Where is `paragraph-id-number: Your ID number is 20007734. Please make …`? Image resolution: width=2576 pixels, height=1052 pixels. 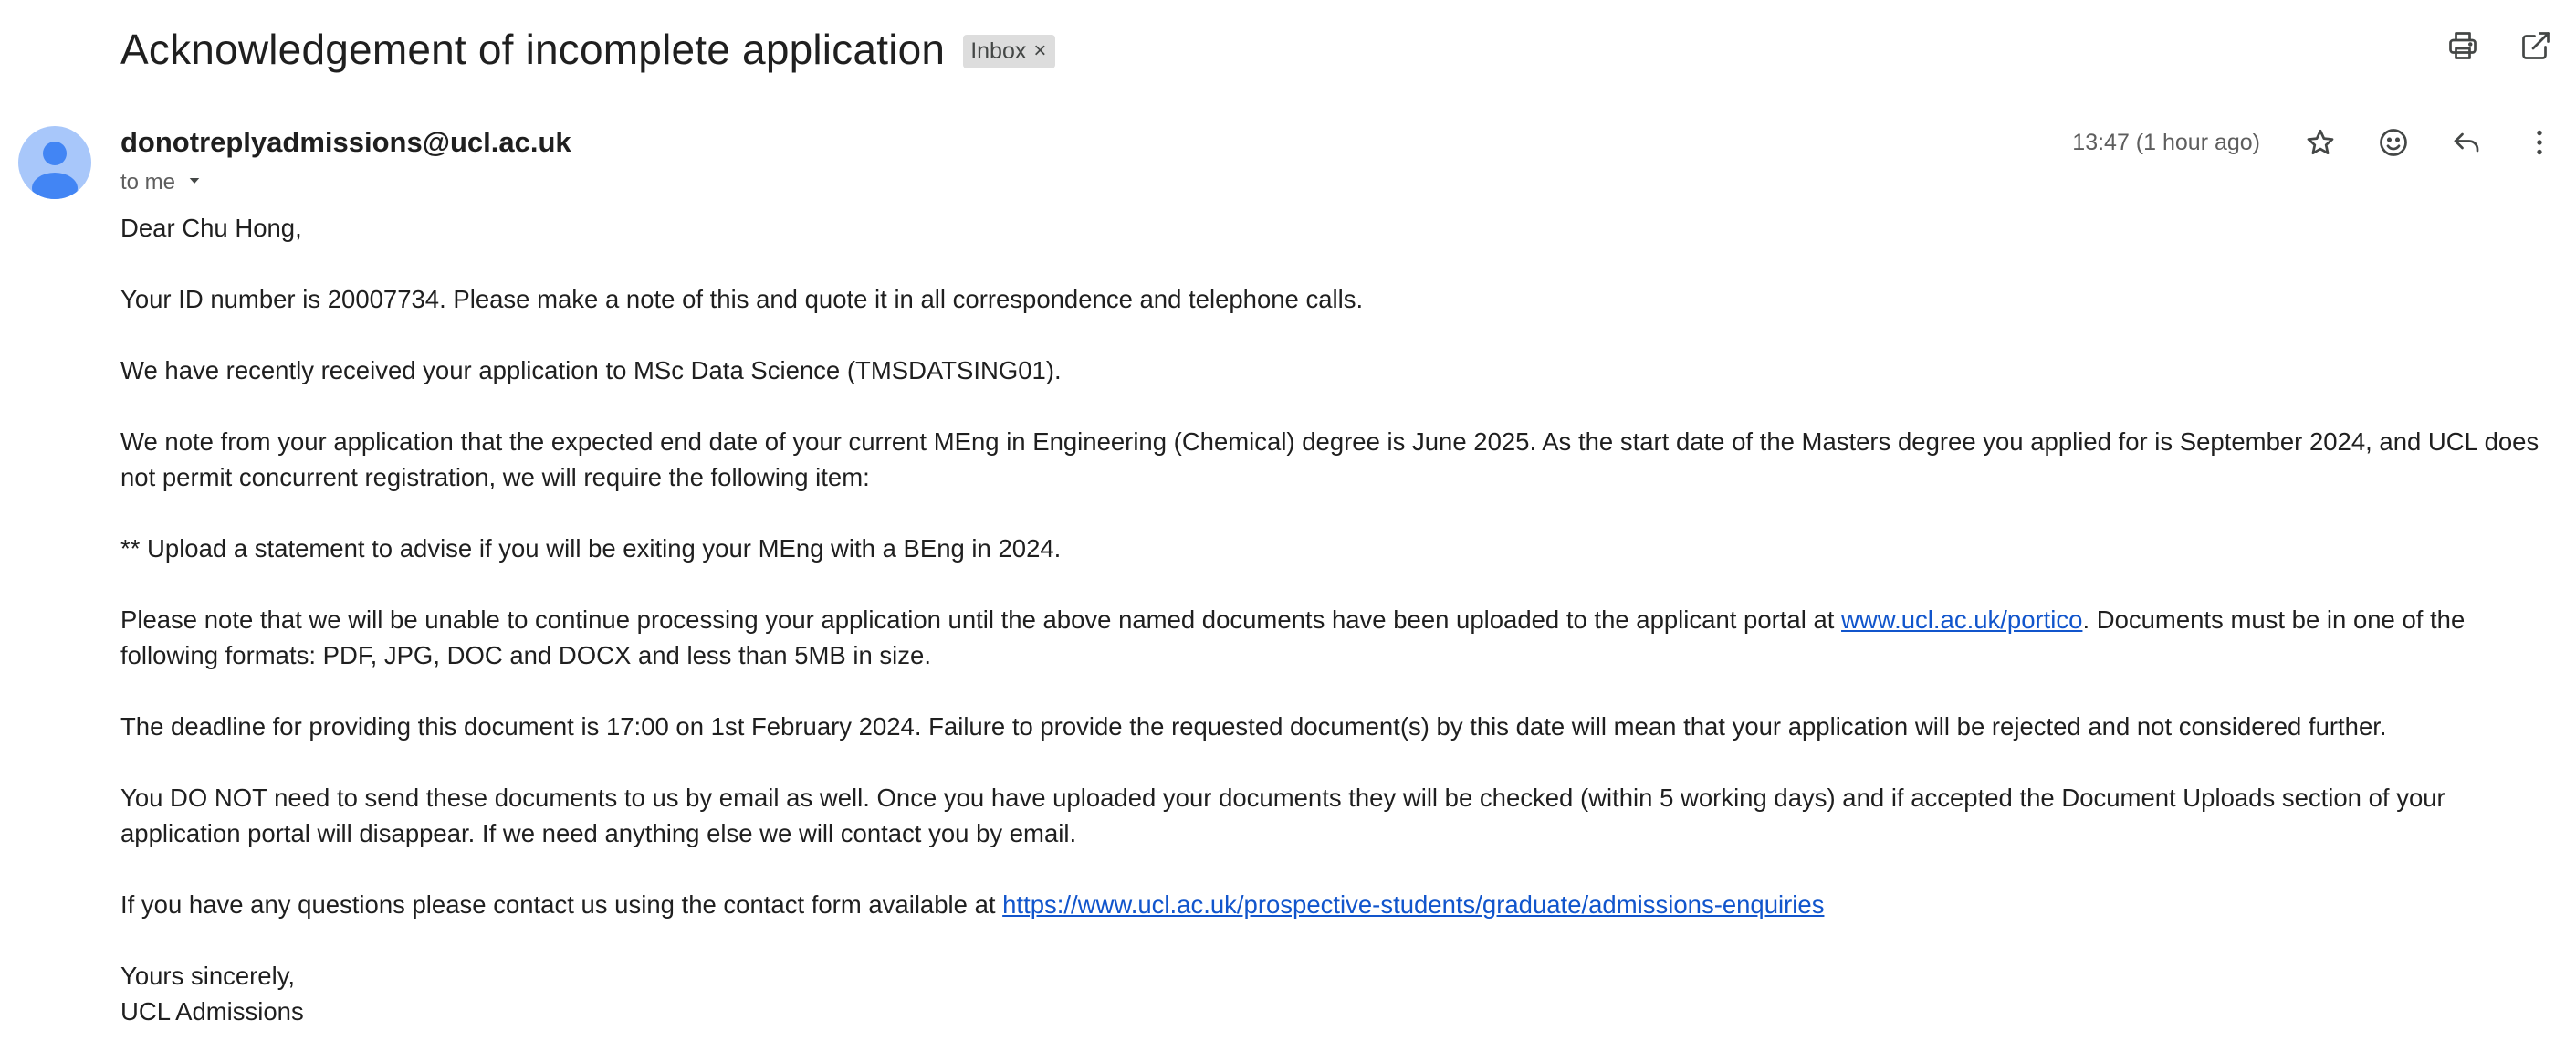 paragraph-id-number: Your ID number is 20007734. Please make … is located at coordinates (742, 299).